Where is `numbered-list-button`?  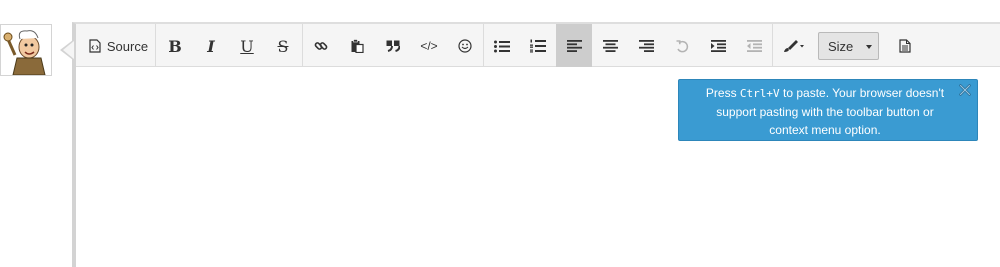
numbered-list-button is located at coordinates (538, 46).